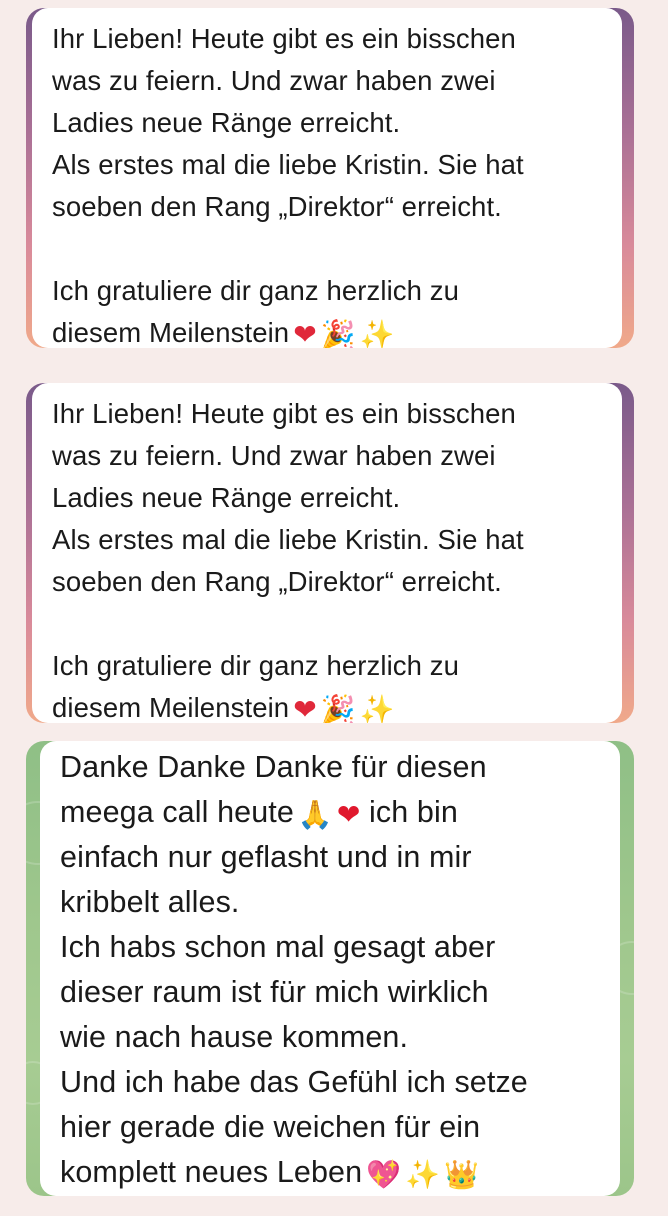 The image size is (668, 1216). I want to click on folded-hands-icon: 🙏, so click(315, 814).